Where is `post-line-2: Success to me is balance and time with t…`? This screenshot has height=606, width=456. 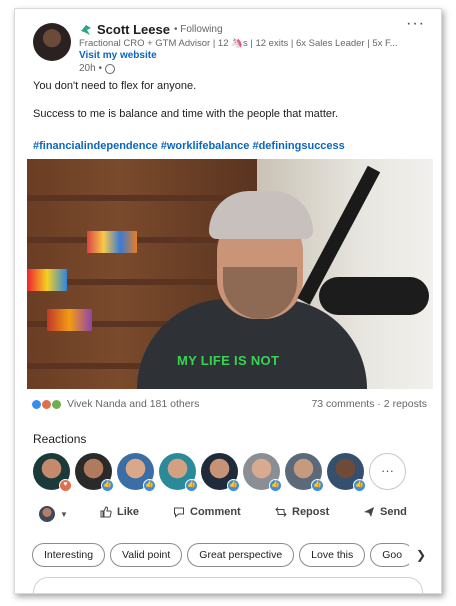
post-line-2: Success to me is balance and time with t… is located at coordinates (186, 114).